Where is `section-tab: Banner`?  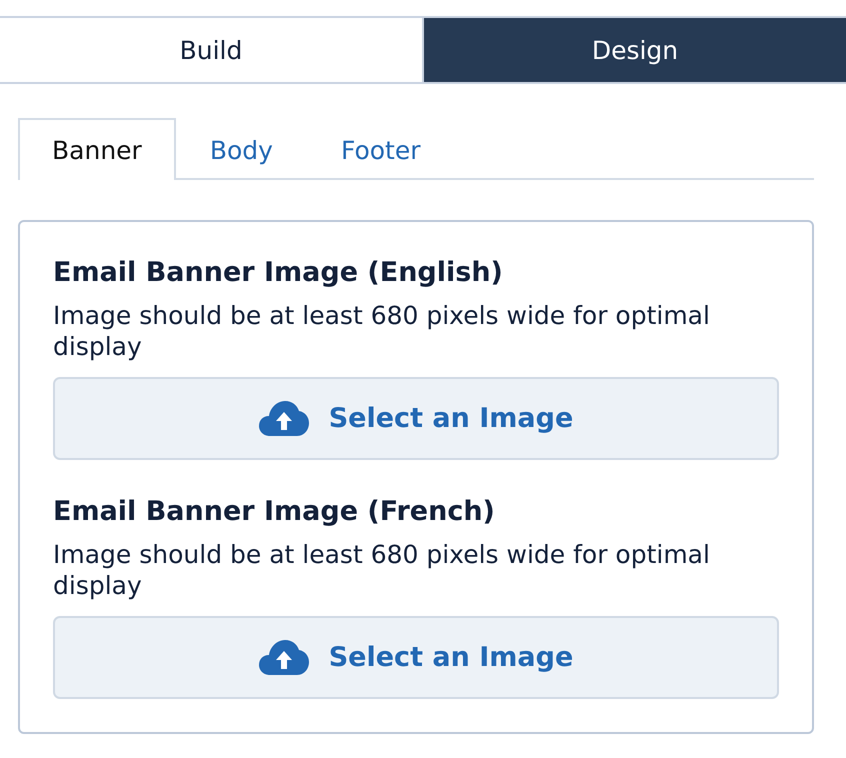
section-tab: Banner is located at coordinates (97, 149).